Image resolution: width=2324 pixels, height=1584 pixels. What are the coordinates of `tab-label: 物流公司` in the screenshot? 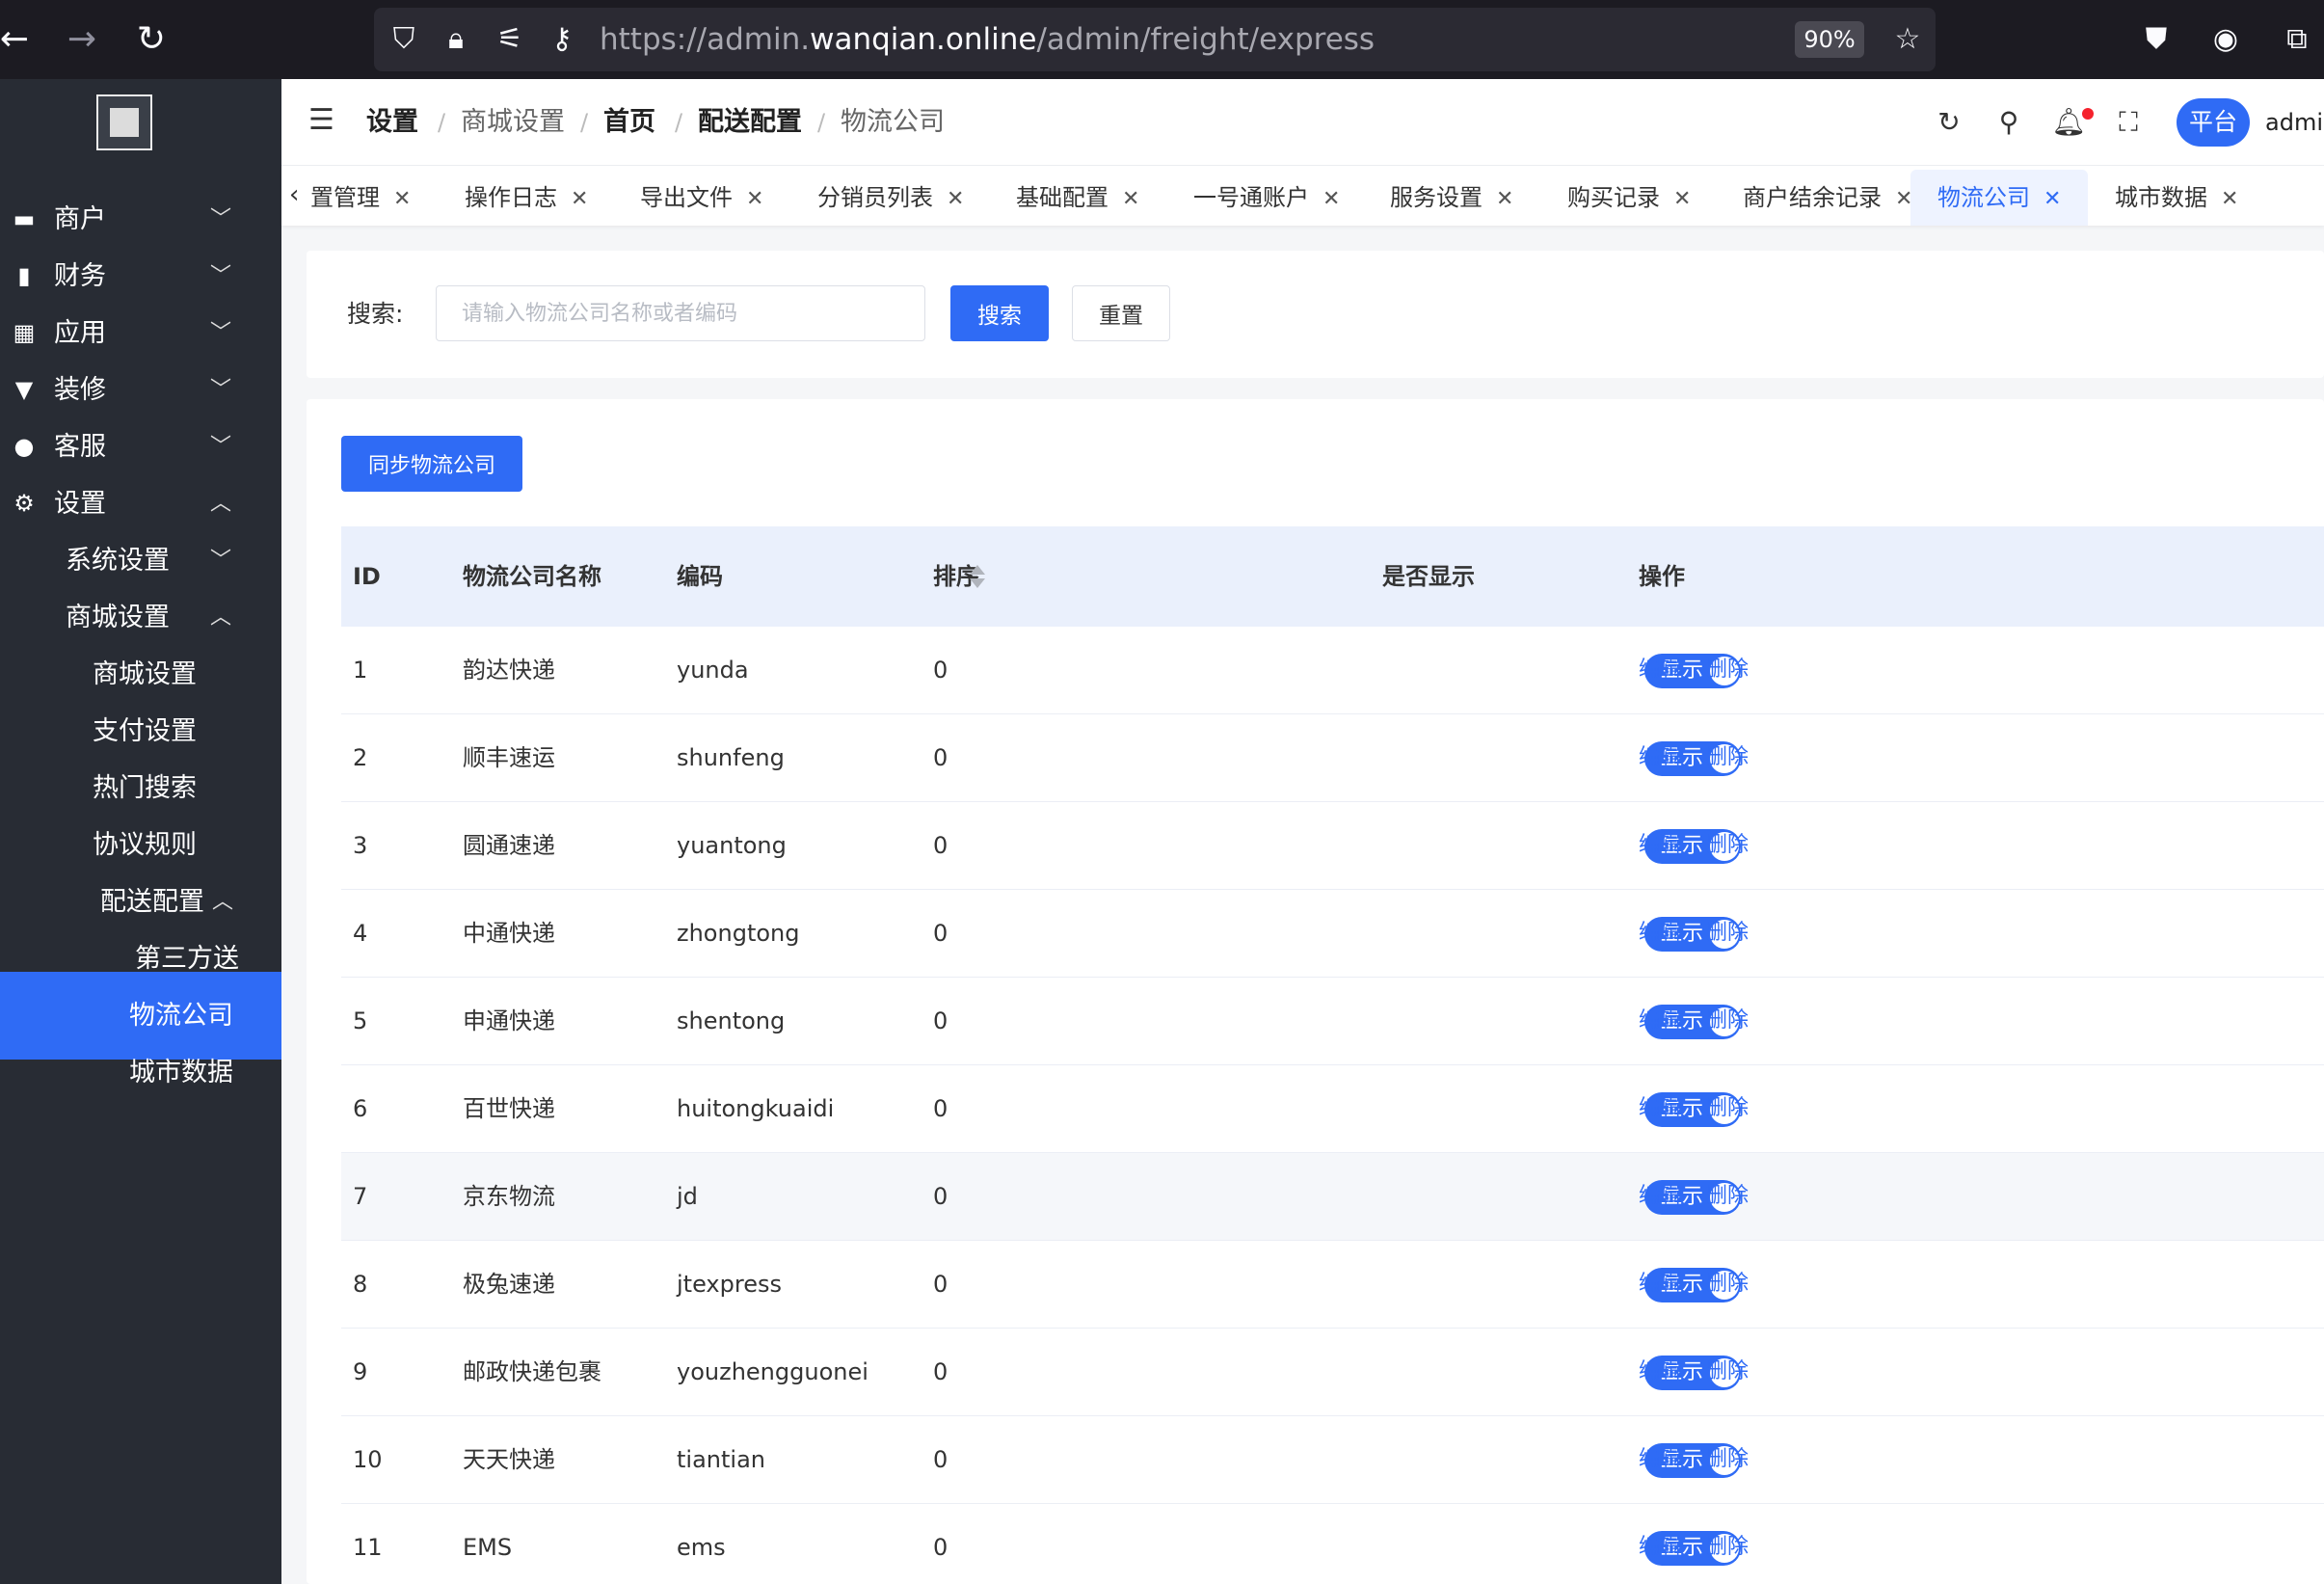 It's located at (1983, 197).